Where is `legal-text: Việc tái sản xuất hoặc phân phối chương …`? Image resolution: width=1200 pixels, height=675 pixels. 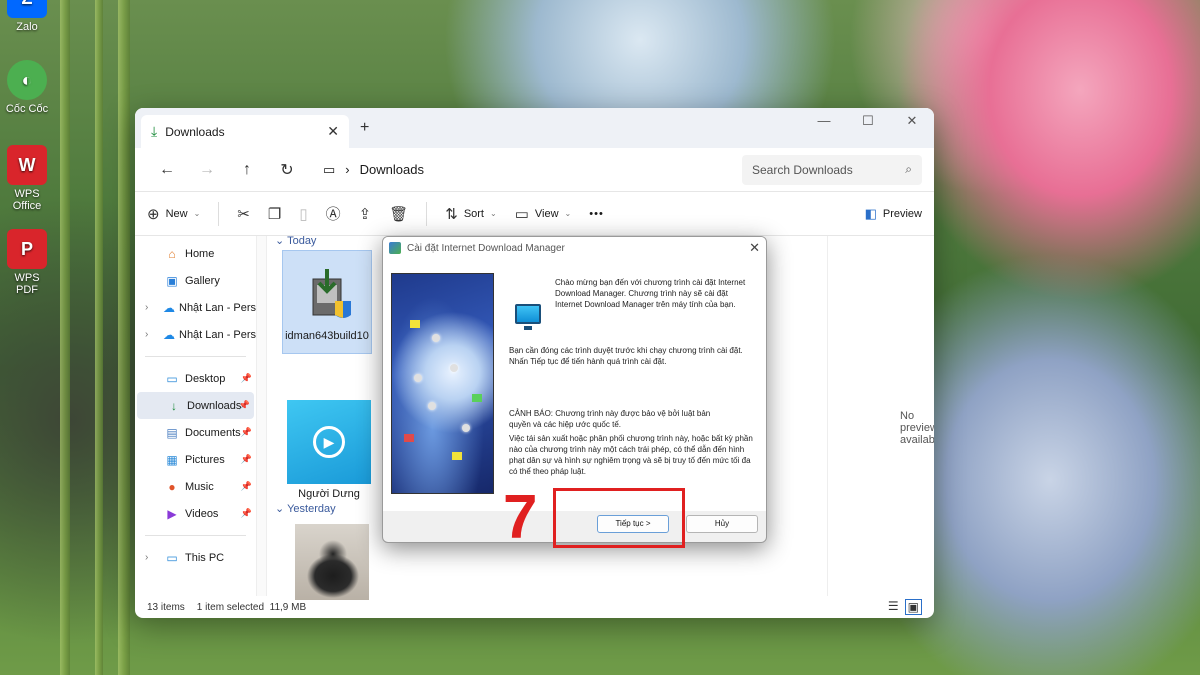
legal-text: Việc tái sản xuất hoặc phân phối chương … is located at coordinates (631, 455).